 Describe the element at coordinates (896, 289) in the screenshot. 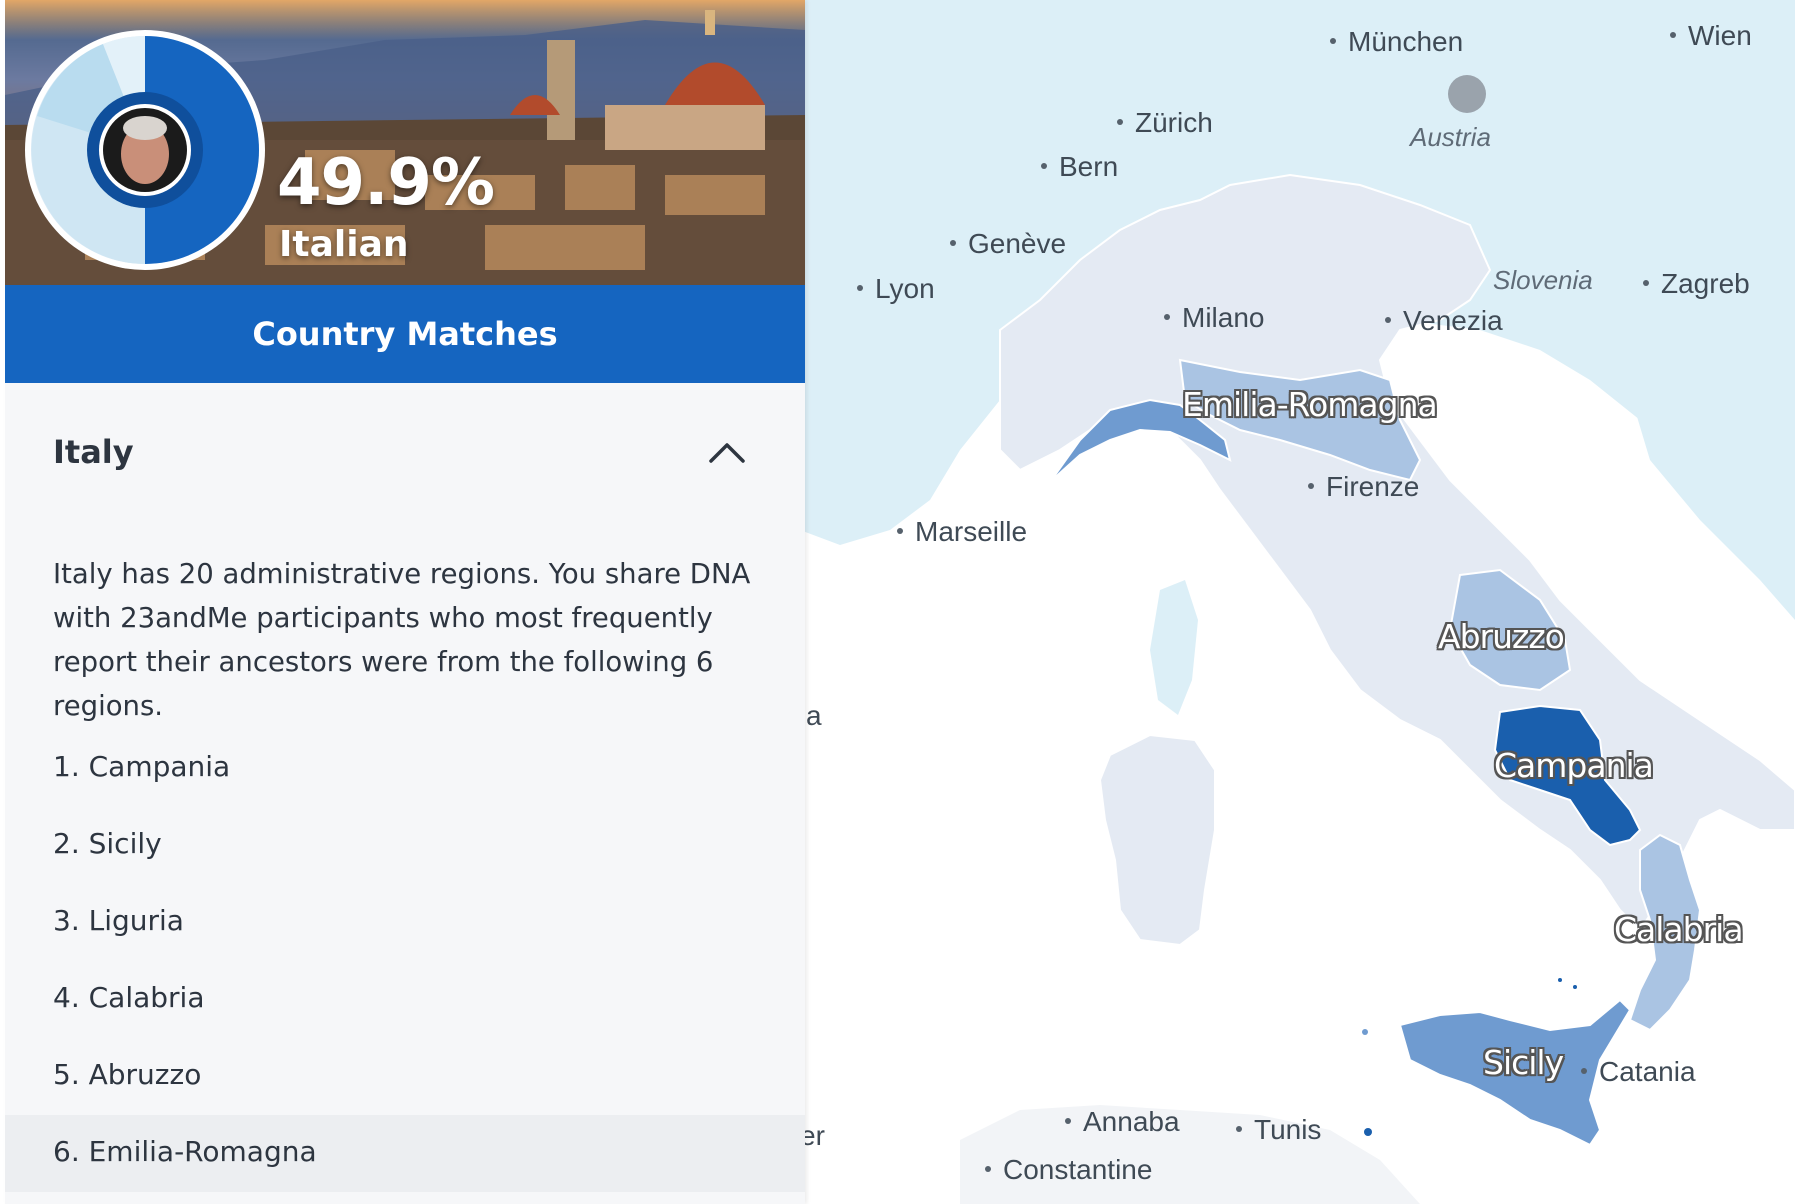

I see `city-label: Lyon` at that location.